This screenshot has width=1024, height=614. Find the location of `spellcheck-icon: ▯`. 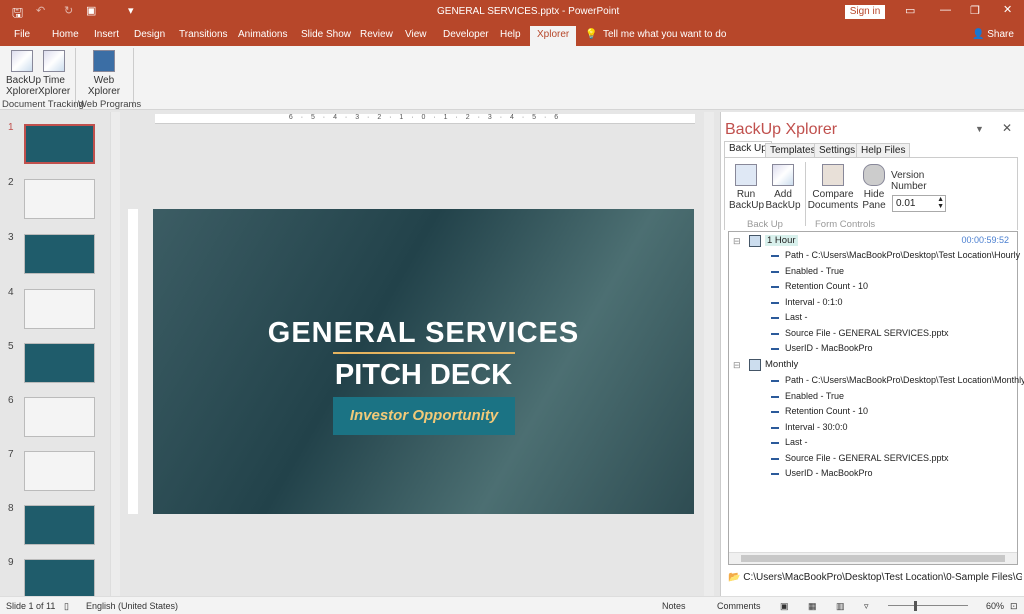

spellcheck-icon: ▯ is located at coordinates (66, 606).